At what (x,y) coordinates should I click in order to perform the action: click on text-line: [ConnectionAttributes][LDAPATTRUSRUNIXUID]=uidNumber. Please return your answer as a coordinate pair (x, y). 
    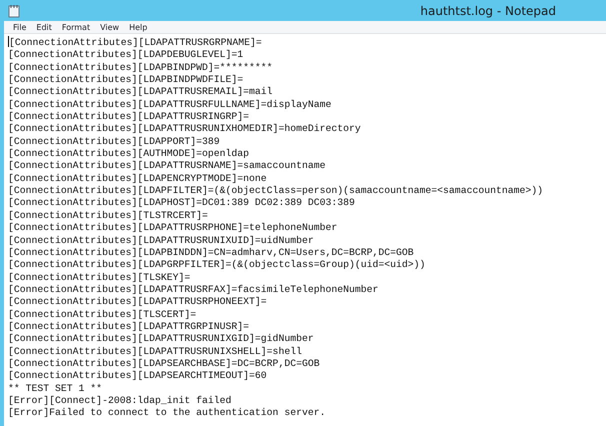
    Looking at the image, I should click on (161, 240).